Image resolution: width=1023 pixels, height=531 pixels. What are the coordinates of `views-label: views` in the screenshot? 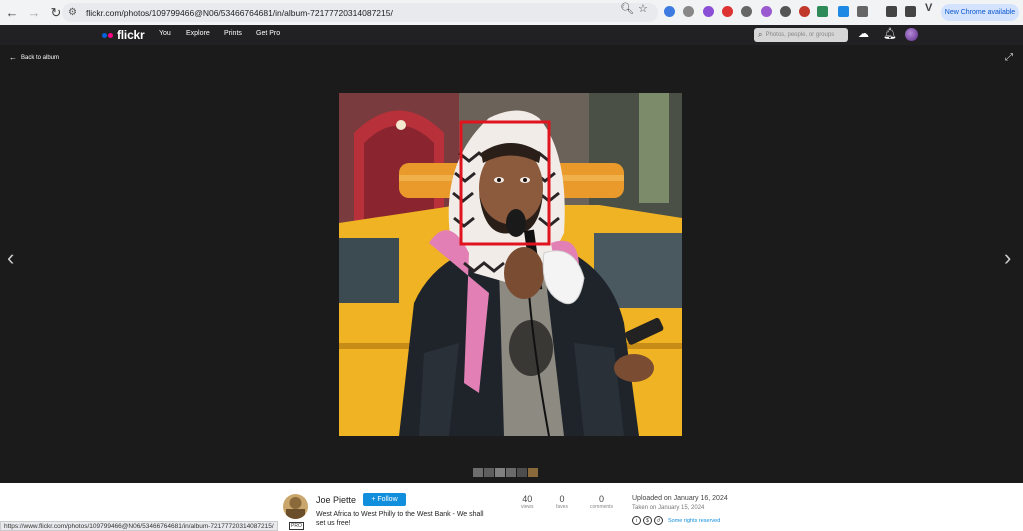 It's located at (527, 507).